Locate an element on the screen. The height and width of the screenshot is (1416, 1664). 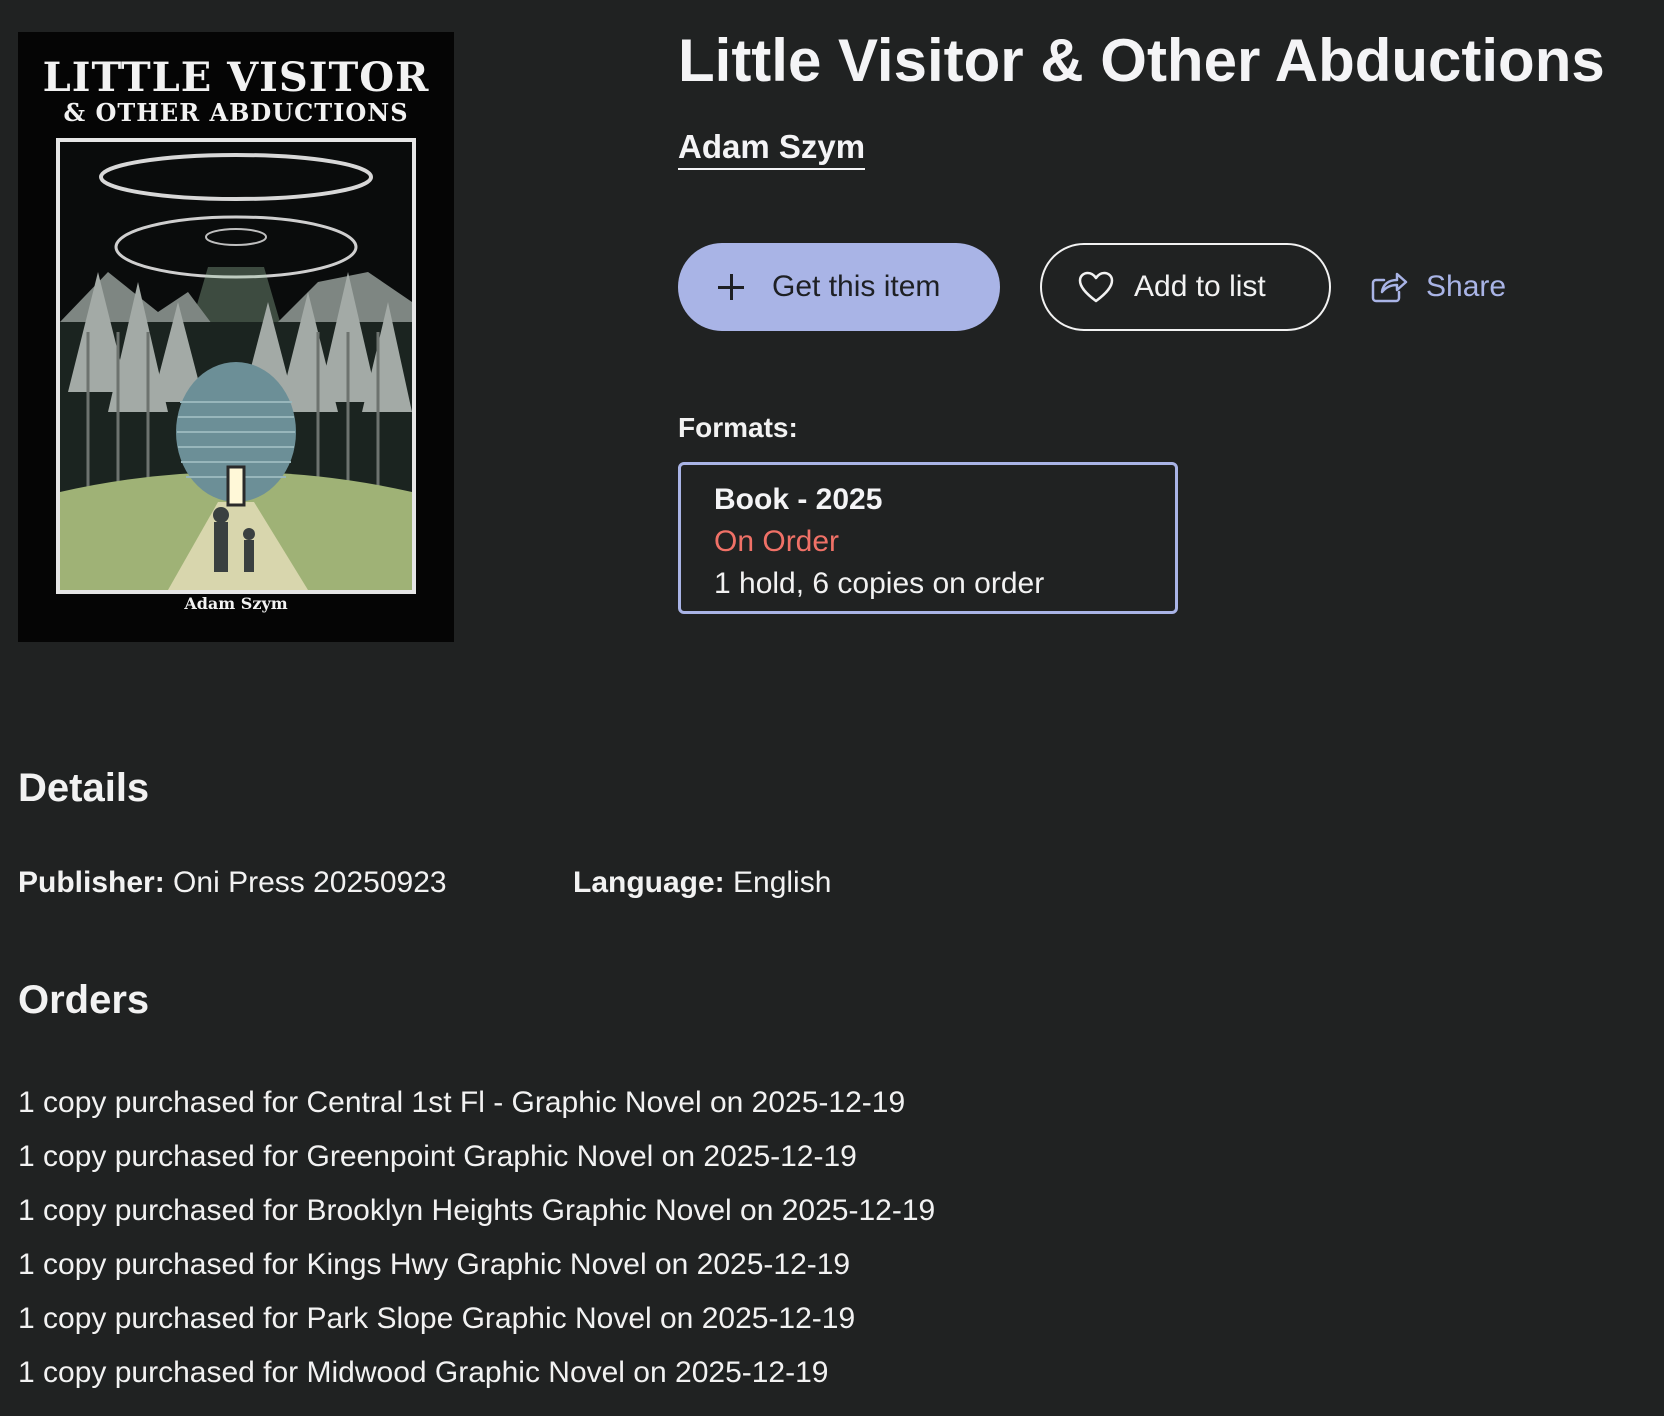
cover-author: Adam Szym is located at coordinates (236, 603).